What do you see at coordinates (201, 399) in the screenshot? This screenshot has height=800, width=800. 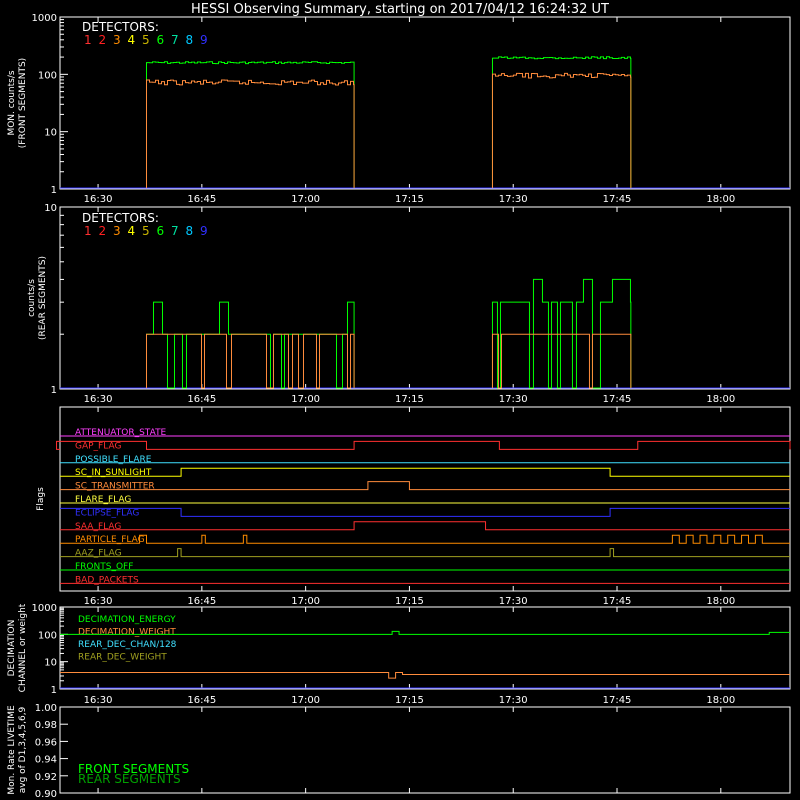 I see `rear-xtick-label: 16:45` at bounding box center [201, 399].